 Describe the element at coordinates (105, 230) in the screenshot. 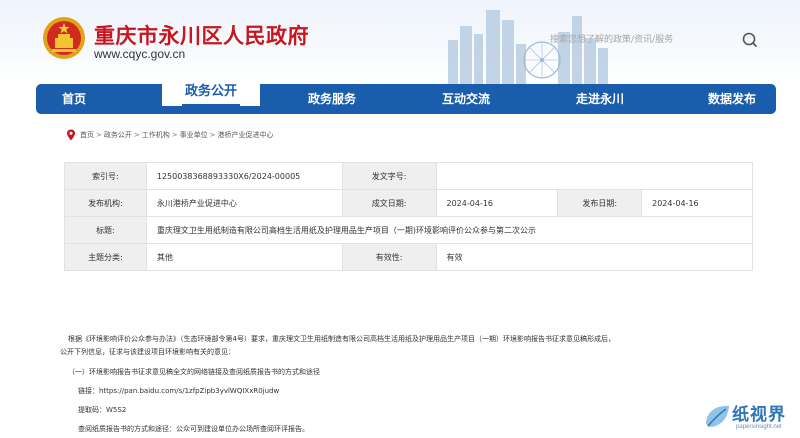

I see `title-label: 标题:` at that location.